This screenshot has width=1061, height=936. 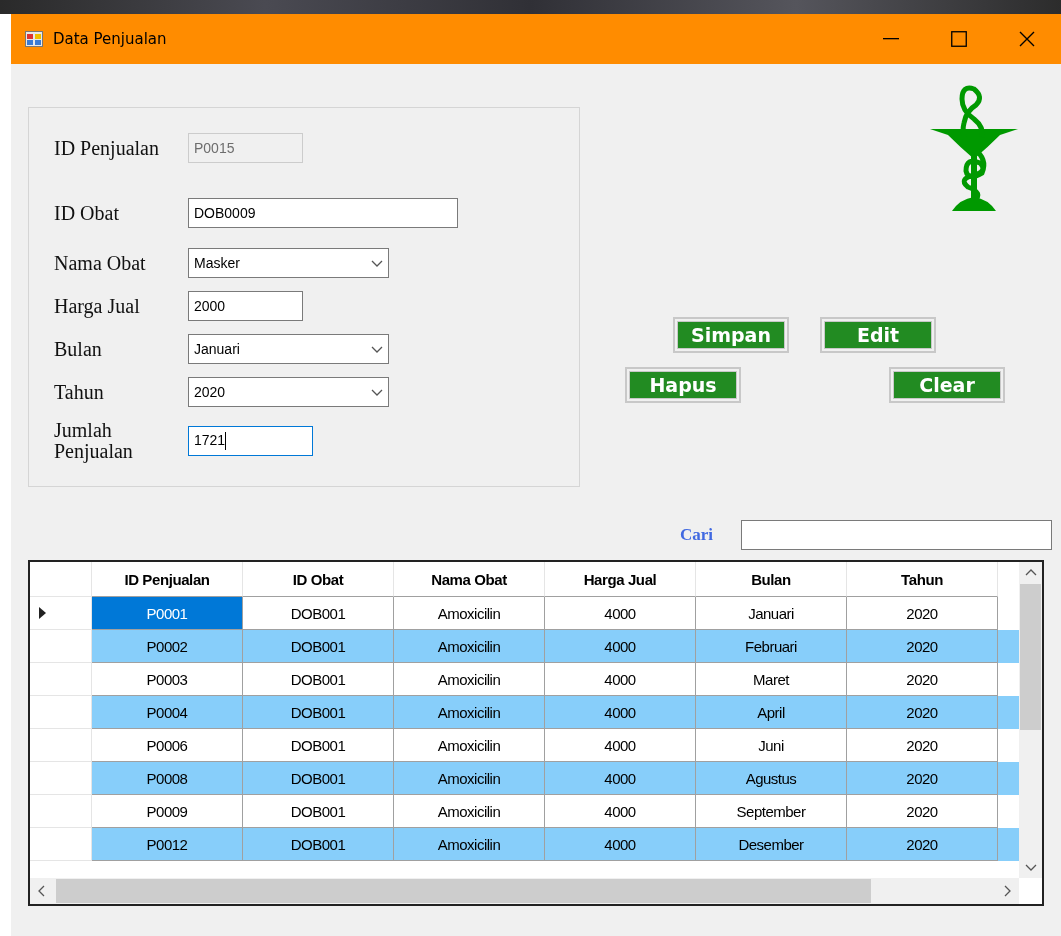 I want to click on scroll-up-icon, so click(x=1030, y=573).